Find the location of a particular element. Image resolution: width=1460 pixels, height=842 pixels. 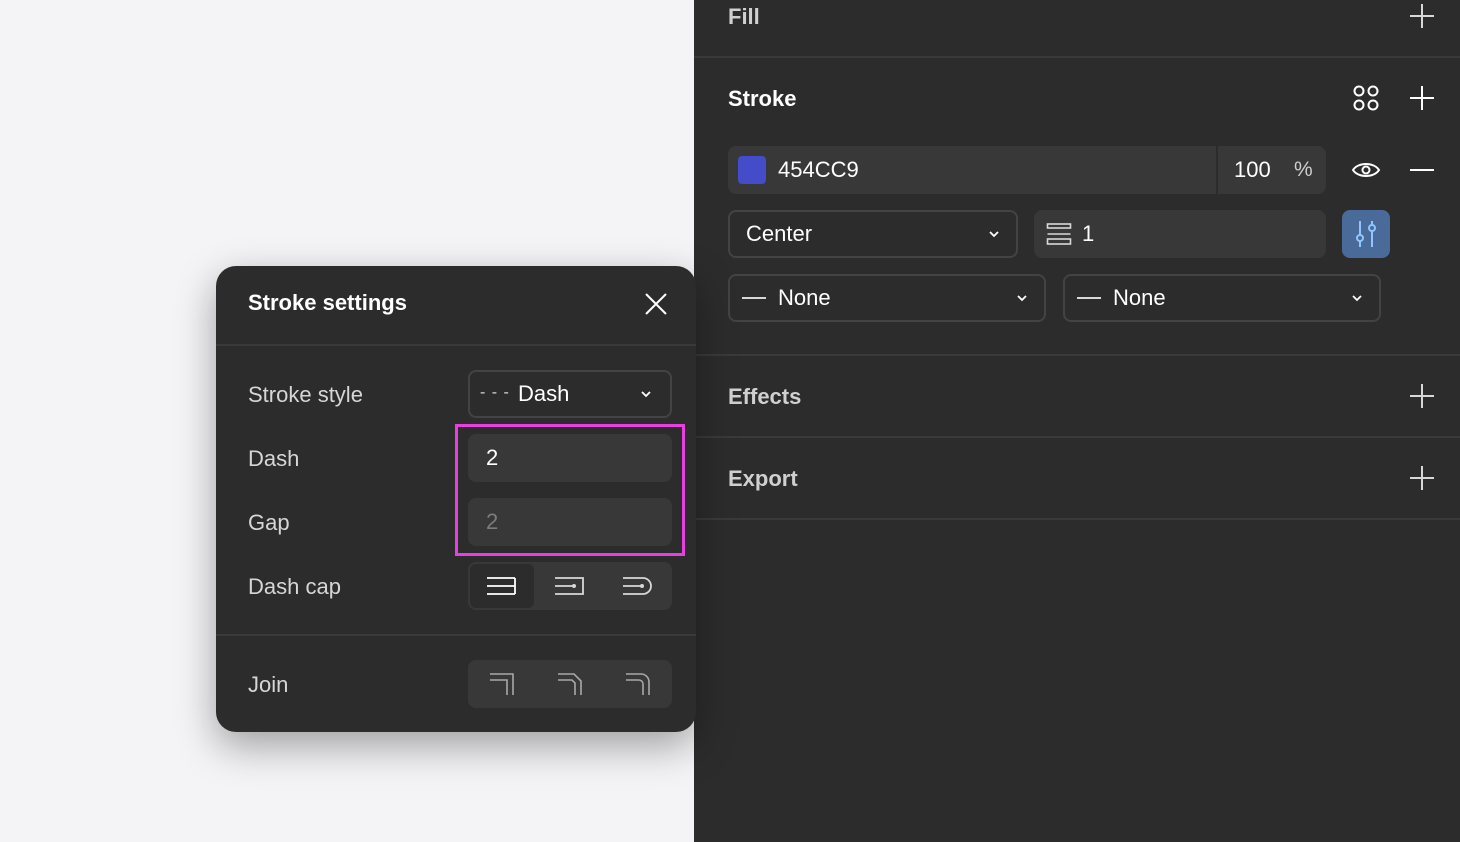

add-stroke-button is located at coordinates (1422, 98).